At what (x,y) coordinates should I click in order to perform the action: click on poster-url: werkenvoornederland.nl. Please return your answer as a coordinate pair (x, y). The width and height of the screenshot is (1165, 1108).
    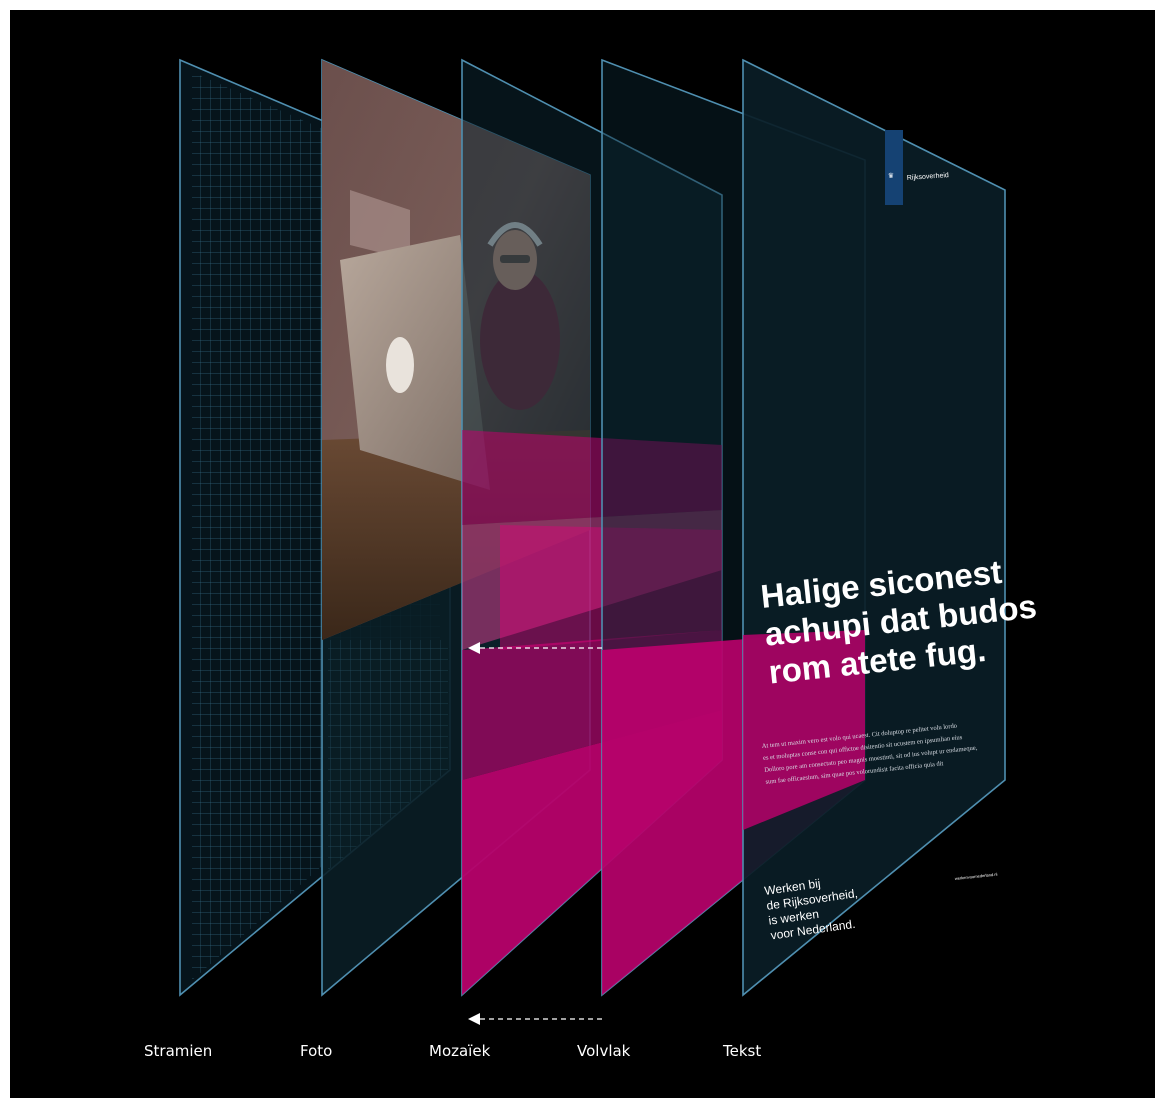
    Looking at the image, I should click on (976, 876).